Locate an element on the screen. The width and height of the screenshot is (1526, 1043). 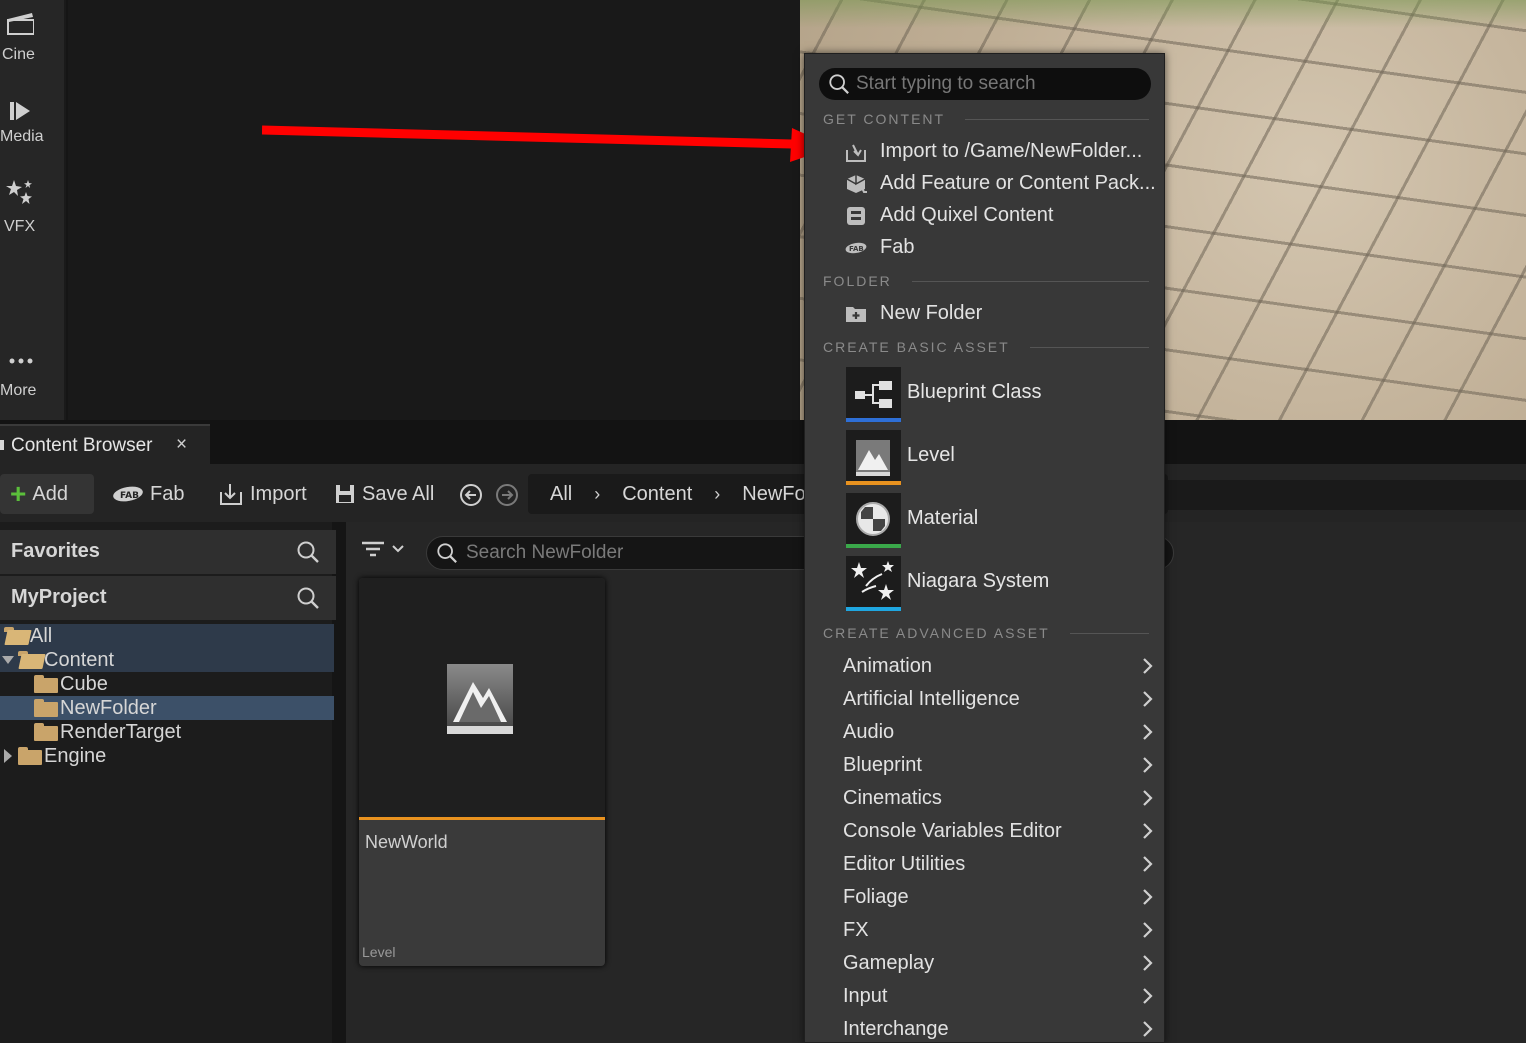
tree-label: Engine is located at coordinates (75, 755).